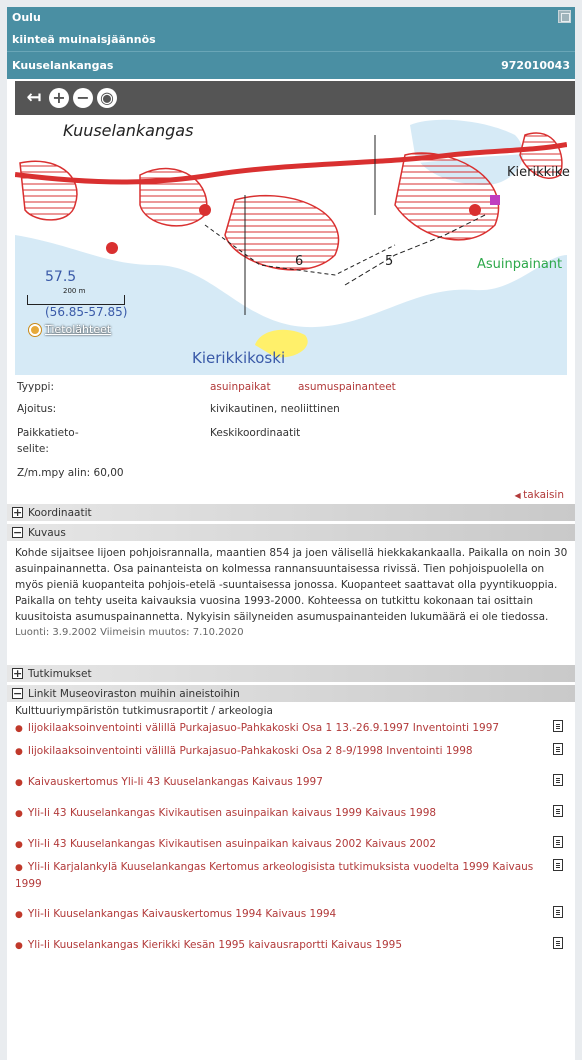 This screenshot has width=582, height=1060. Describe the element at coordinates (84, 39) in the screenshot. I see `category: kiinteä muinaisjäännös` at that location.